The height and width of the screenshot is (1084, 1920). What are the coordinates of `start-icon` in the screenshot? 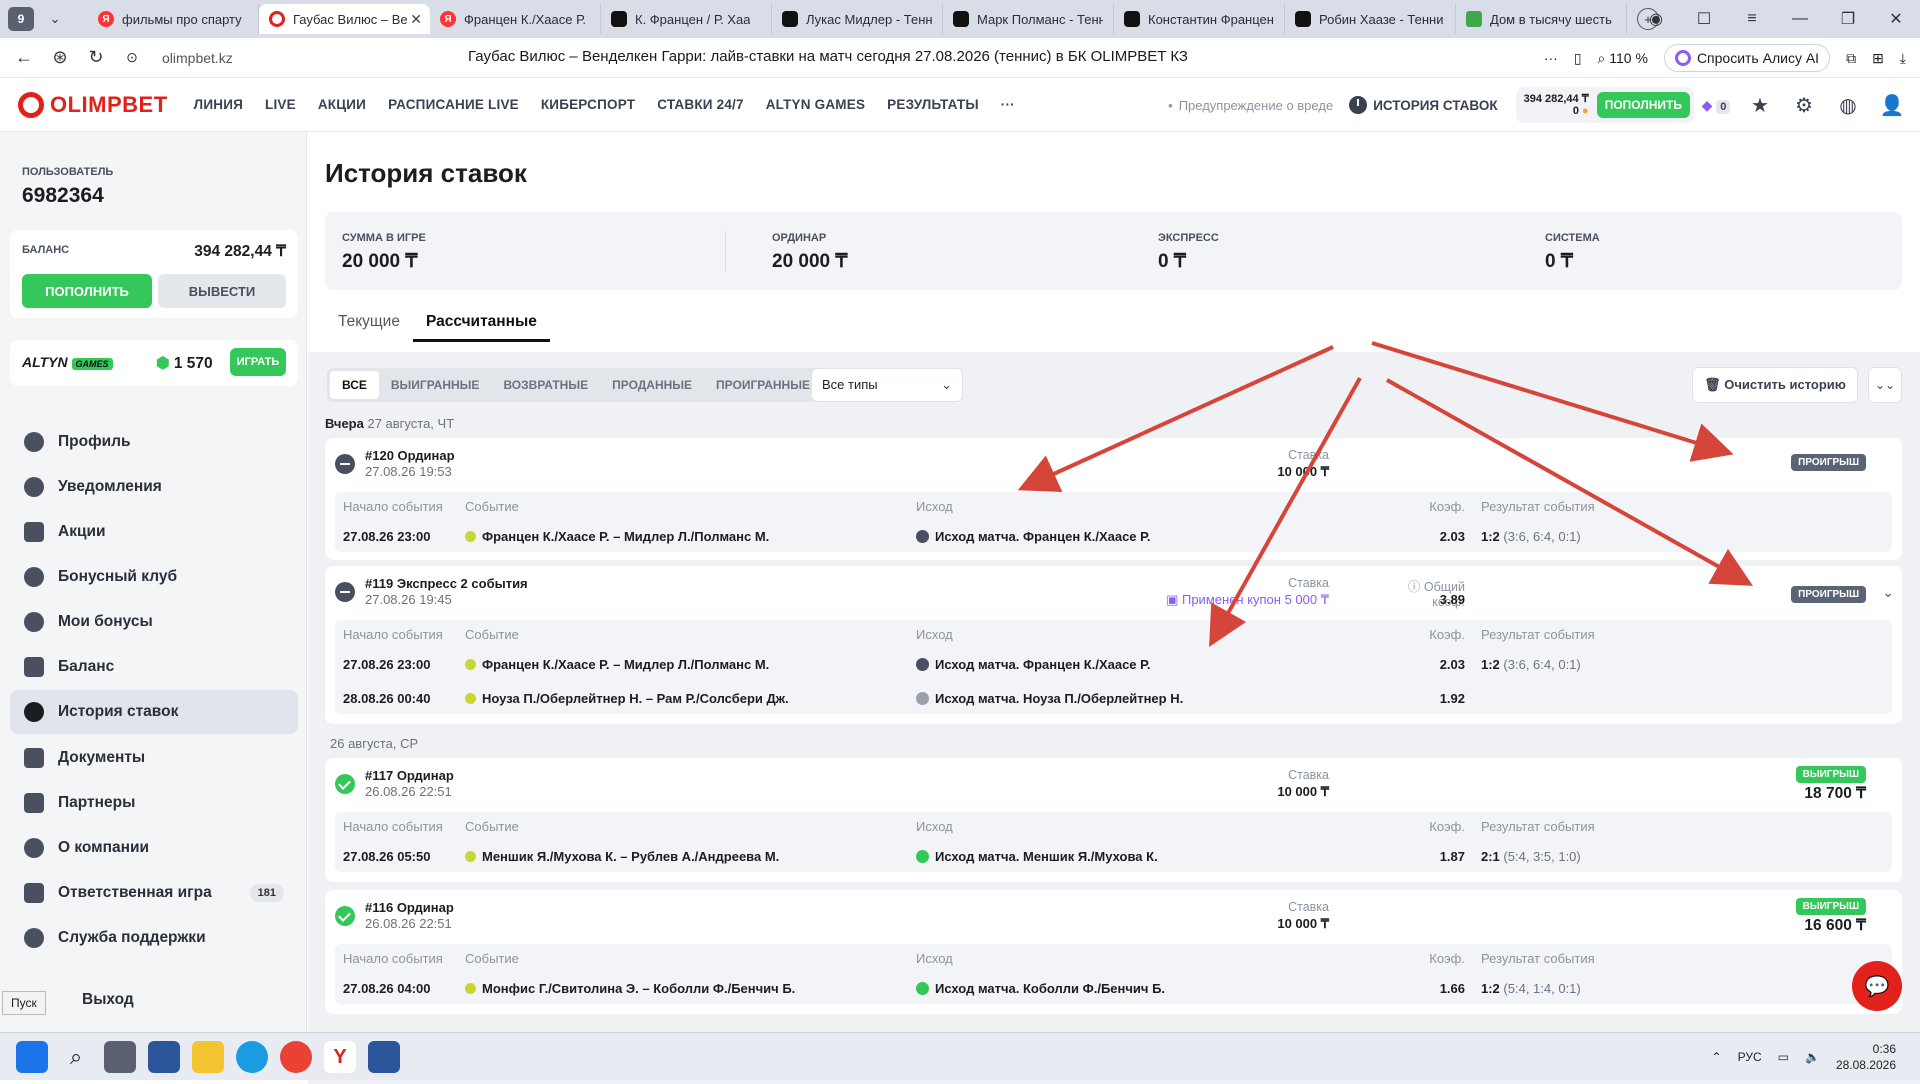 It's located at (32, 1057).